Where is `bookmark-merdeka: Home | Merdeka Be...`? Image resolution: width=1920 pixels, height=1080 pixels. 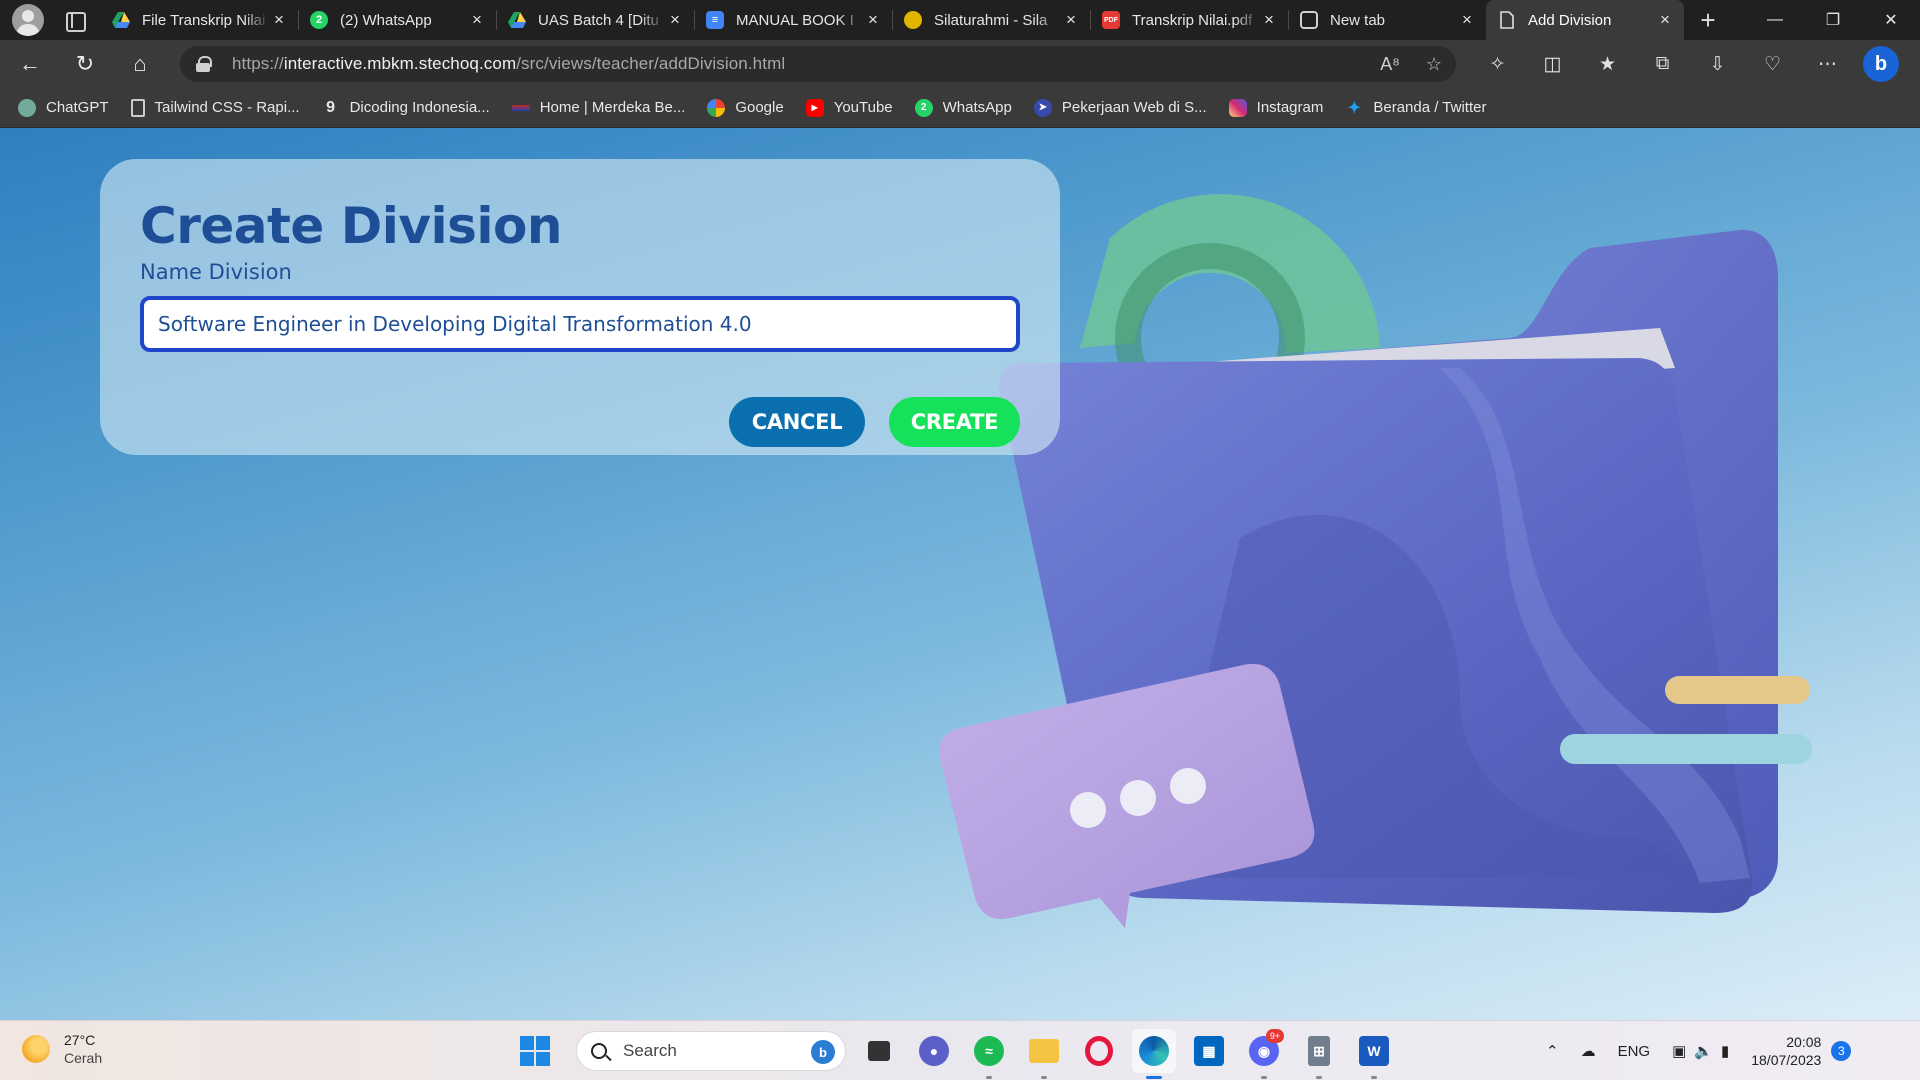
bookmark-merdeka: Home | Merdeka Be... is located at coordinates (598, 107).